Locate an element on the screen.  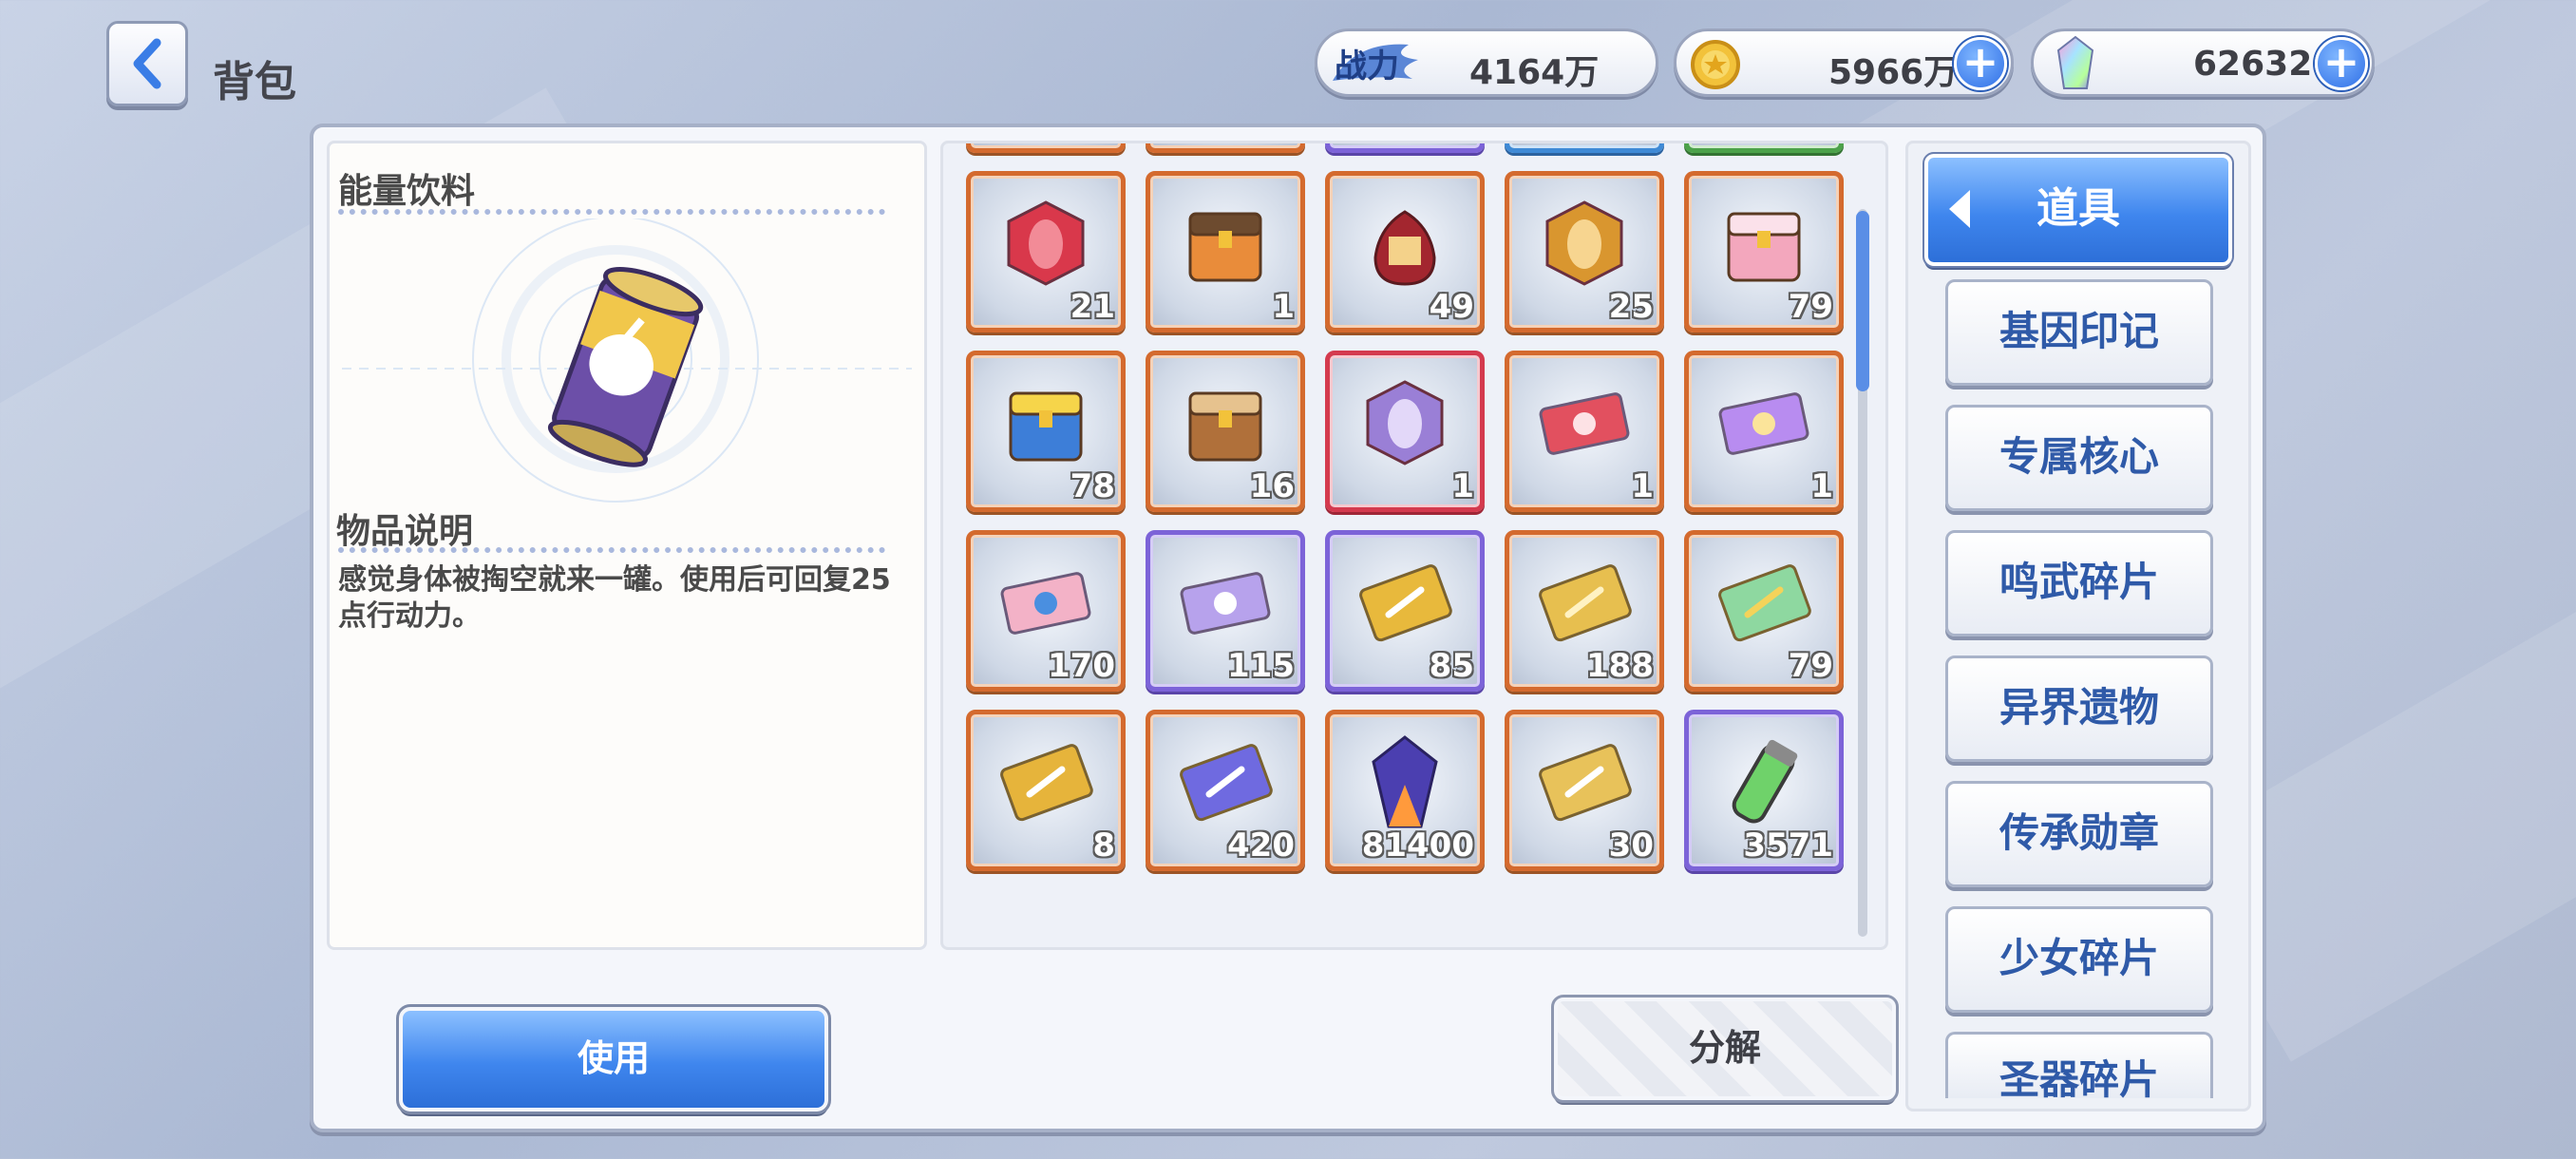
decompose-button: 分解 is located at coordinates (1725, 1049).